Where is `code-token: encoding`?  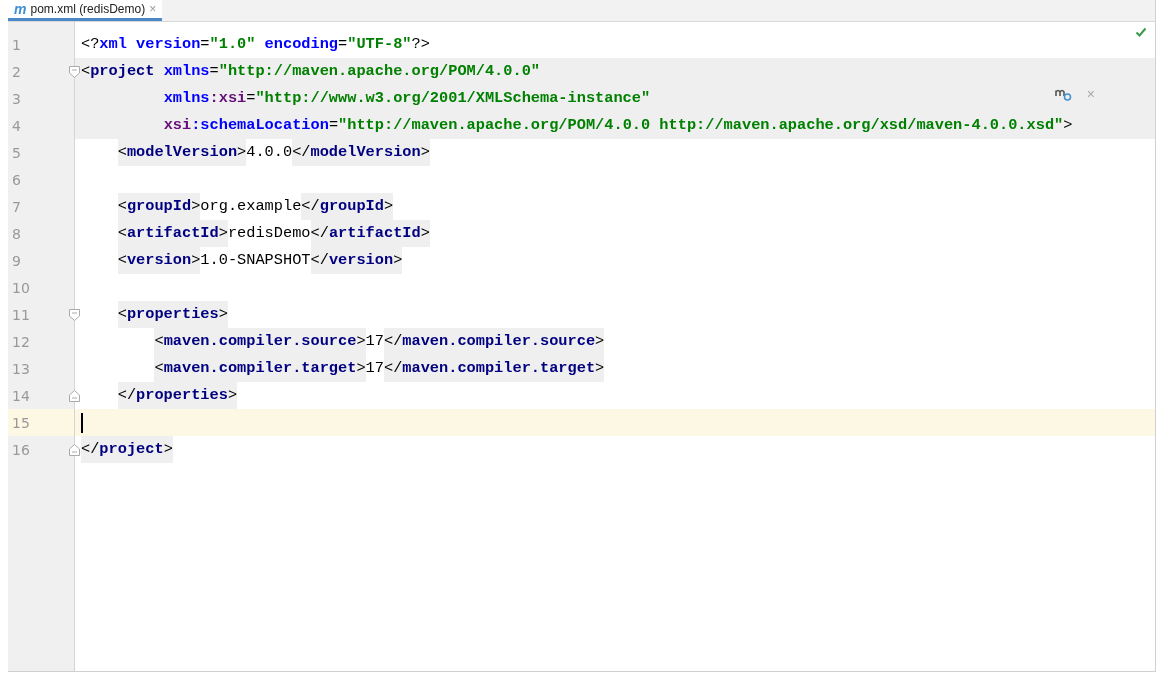
code-token: encoding is located at coordinates (301, 44).